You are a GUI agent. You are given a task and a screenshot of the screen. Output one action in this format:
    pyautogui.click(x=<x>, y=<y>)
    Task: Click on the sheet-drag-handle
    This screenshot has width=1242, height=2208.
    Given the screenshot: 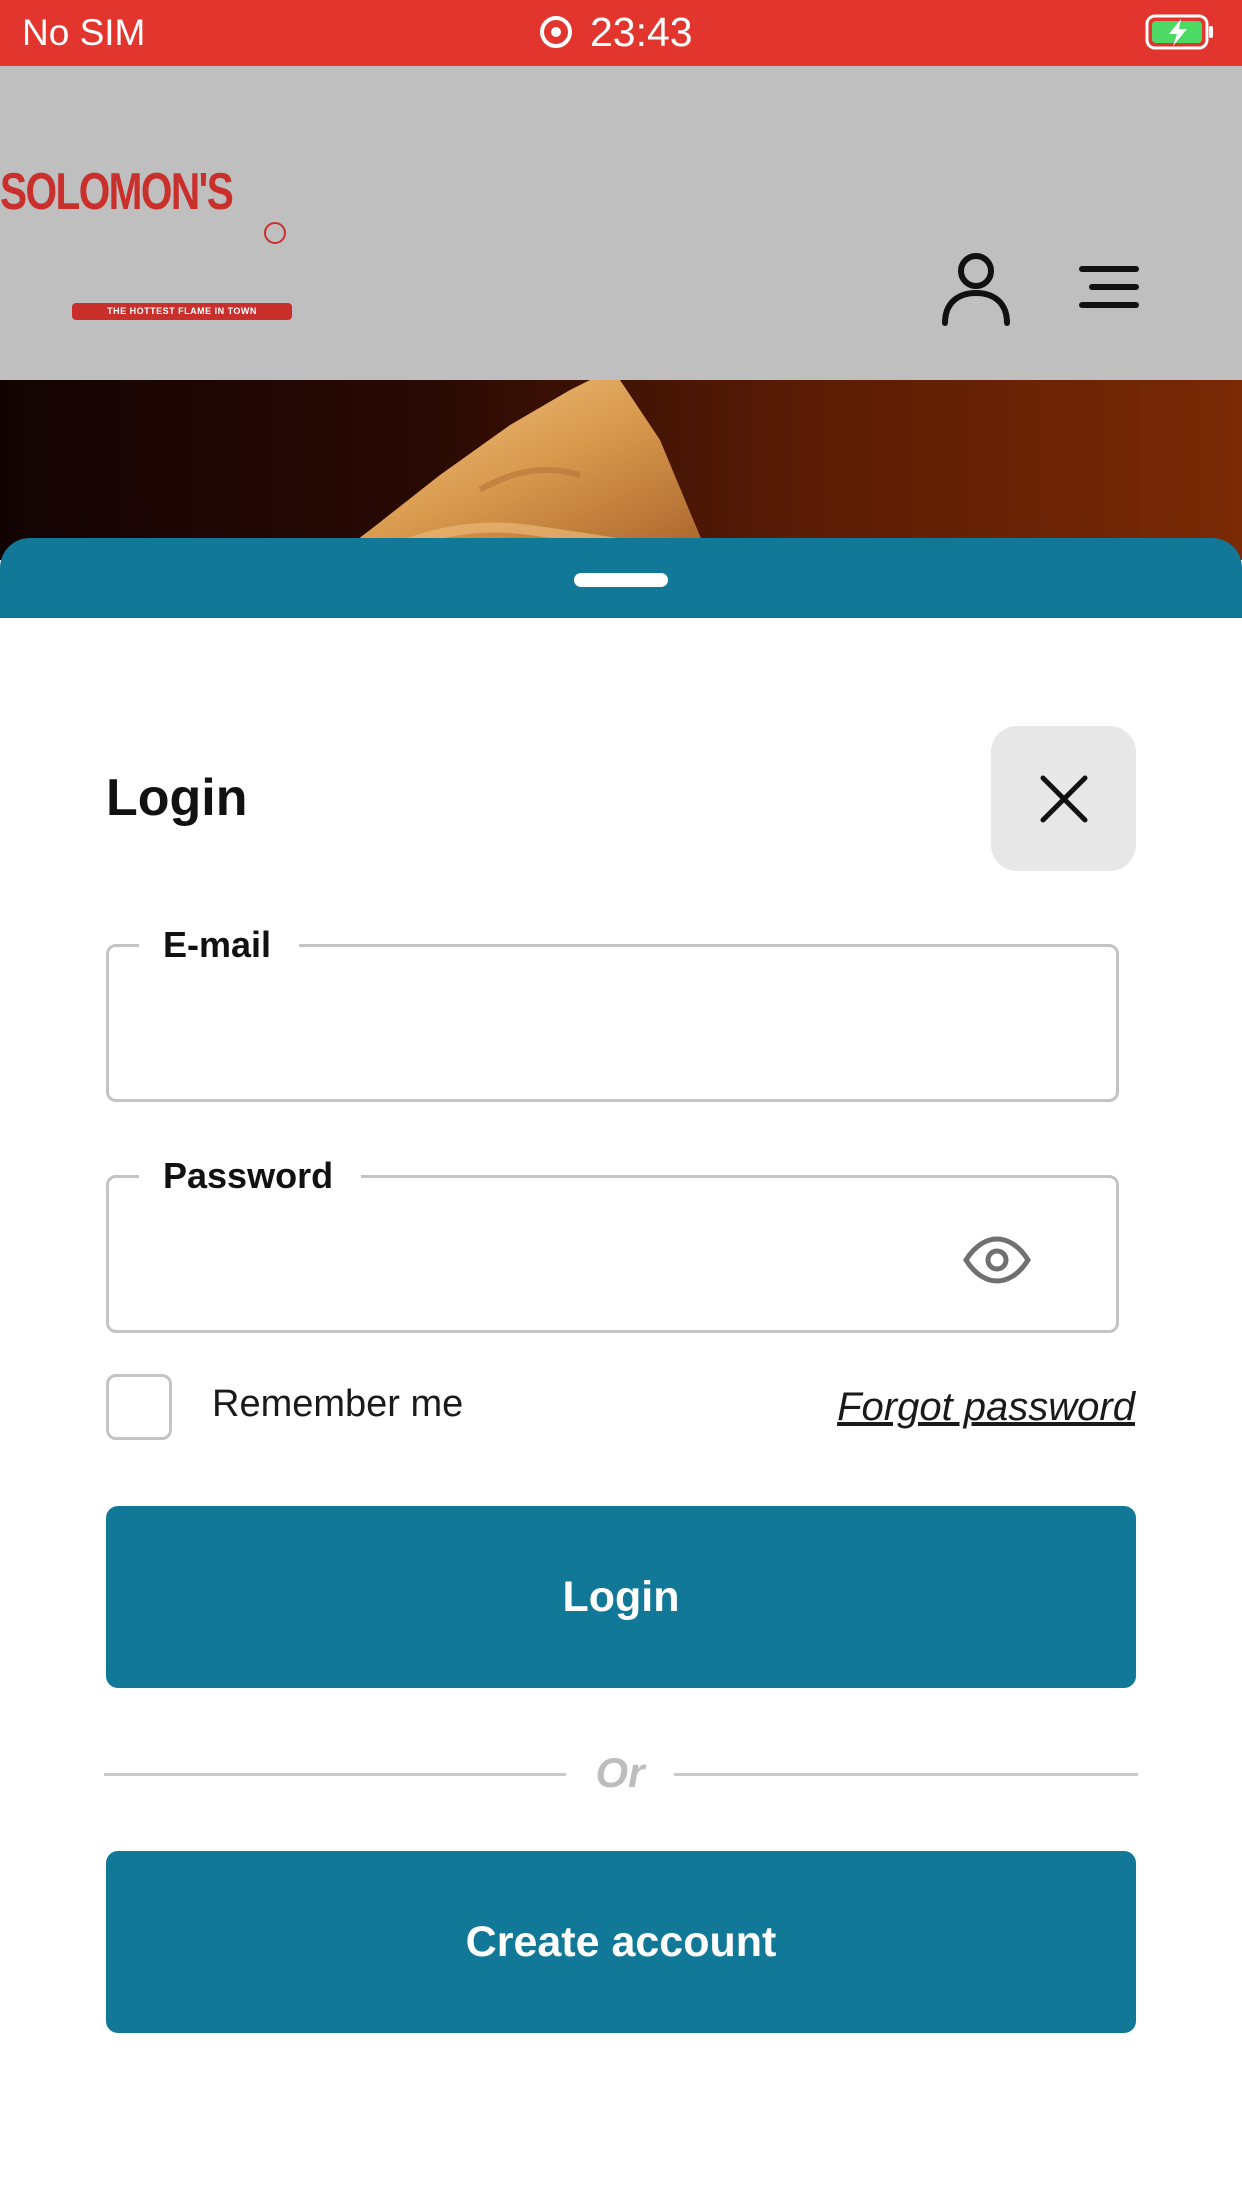 What is the action you would take?
    pyautogui.click(x=621, y=580)
    